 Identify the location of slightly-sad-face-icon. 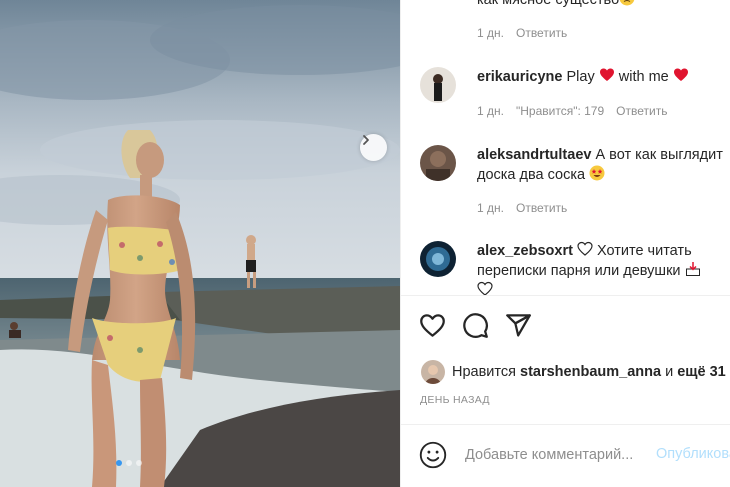
(627, 3).